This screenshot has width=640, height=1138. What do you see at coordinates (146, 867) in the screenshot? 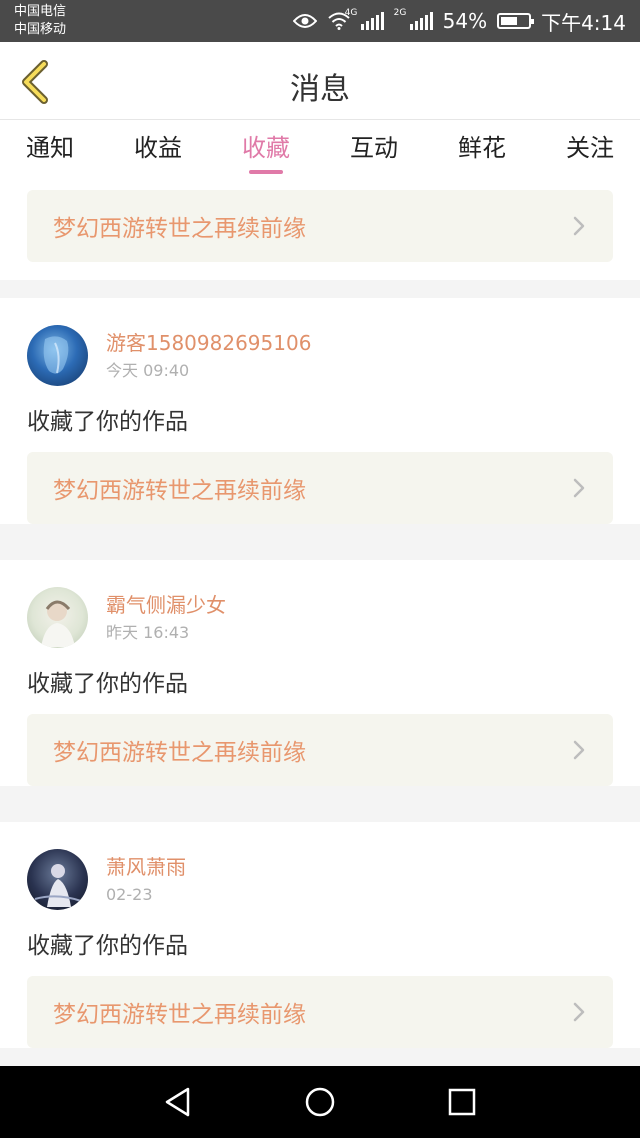
I see `username: 萧风萧雨` at bounding box center [146, 867].